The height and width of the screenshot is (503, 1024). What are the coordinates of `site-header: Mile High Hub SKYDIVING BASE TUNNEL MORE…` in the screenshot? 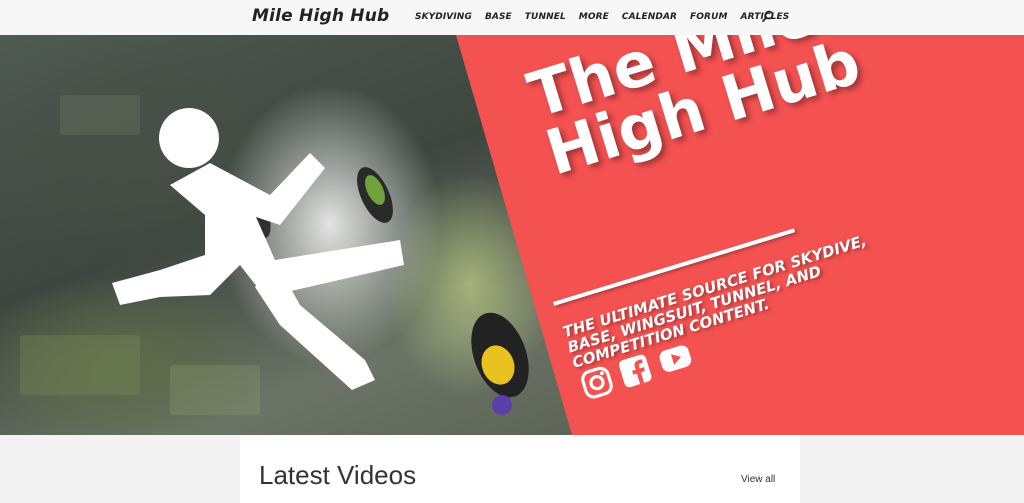 It's located at (512, 18).